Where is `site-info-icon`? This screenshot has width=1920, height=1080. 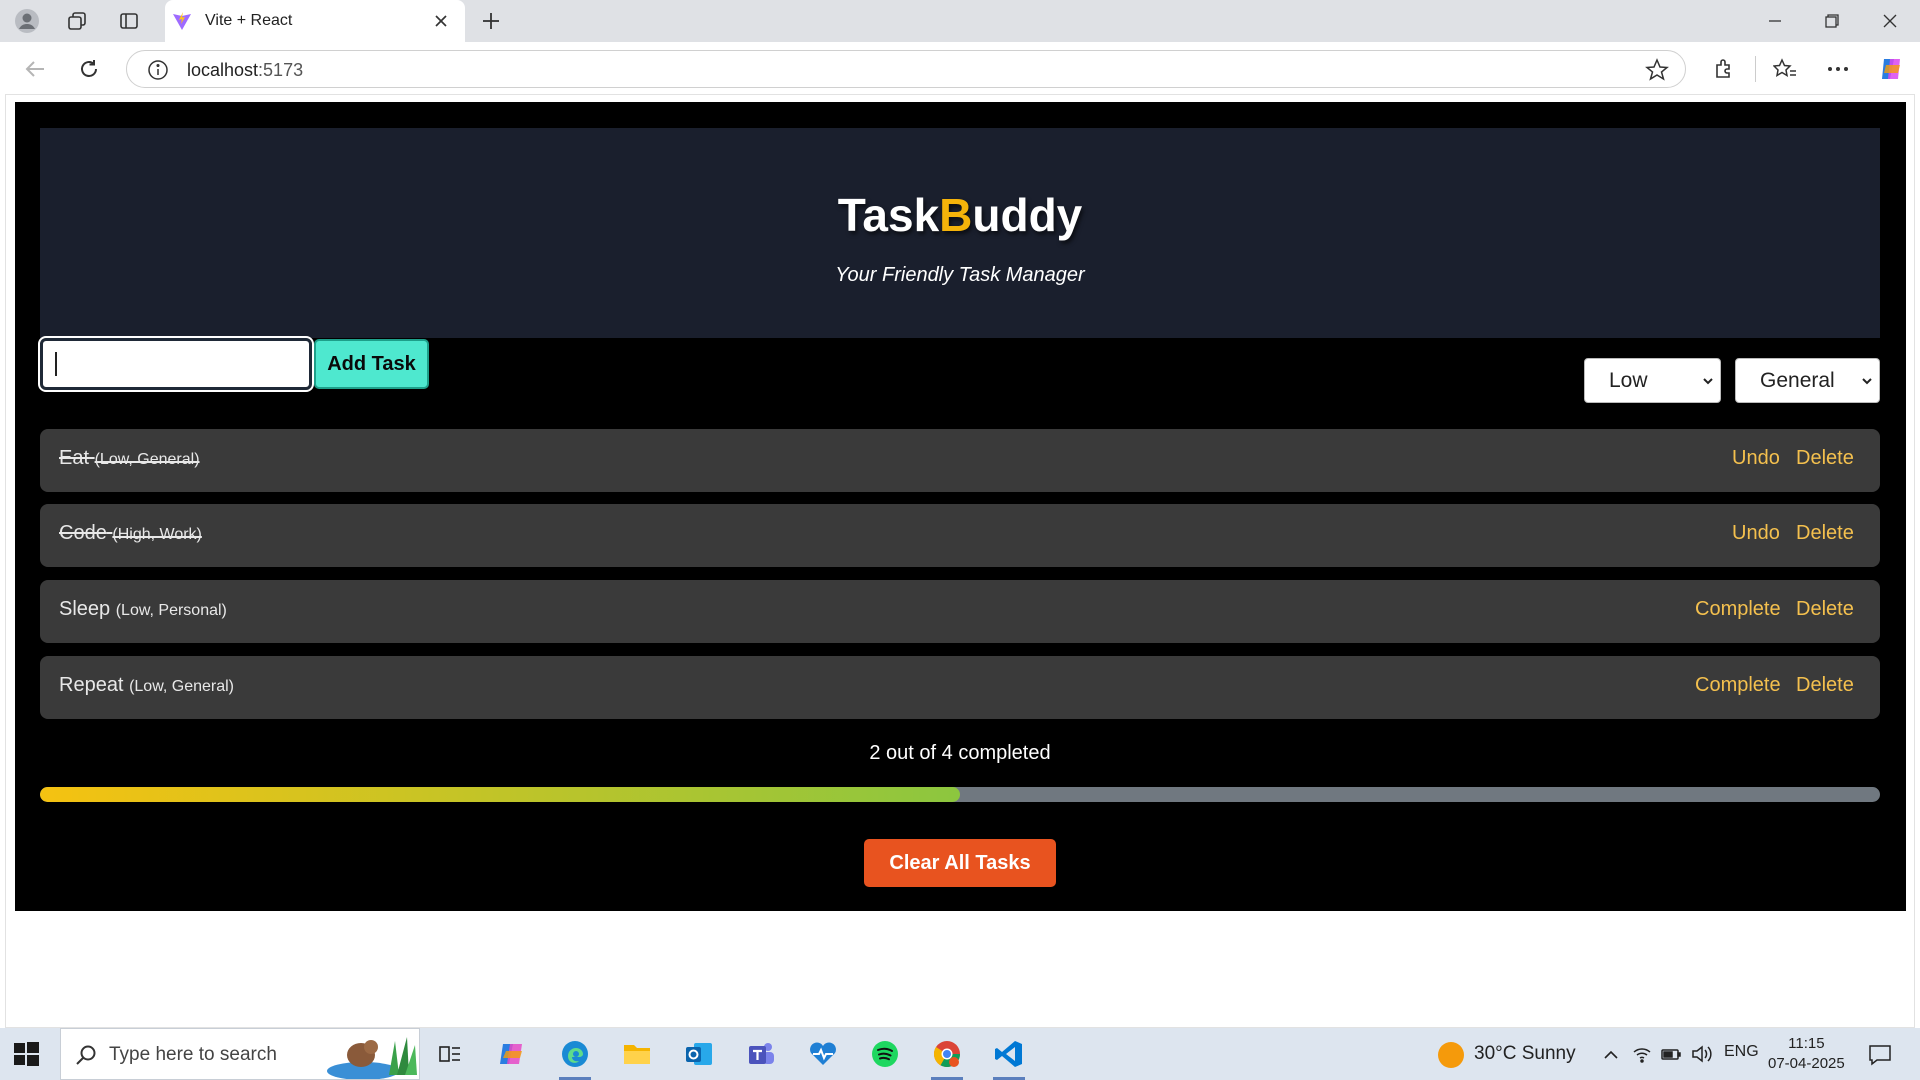 site-info-icon is located at coordinates (158, 70).